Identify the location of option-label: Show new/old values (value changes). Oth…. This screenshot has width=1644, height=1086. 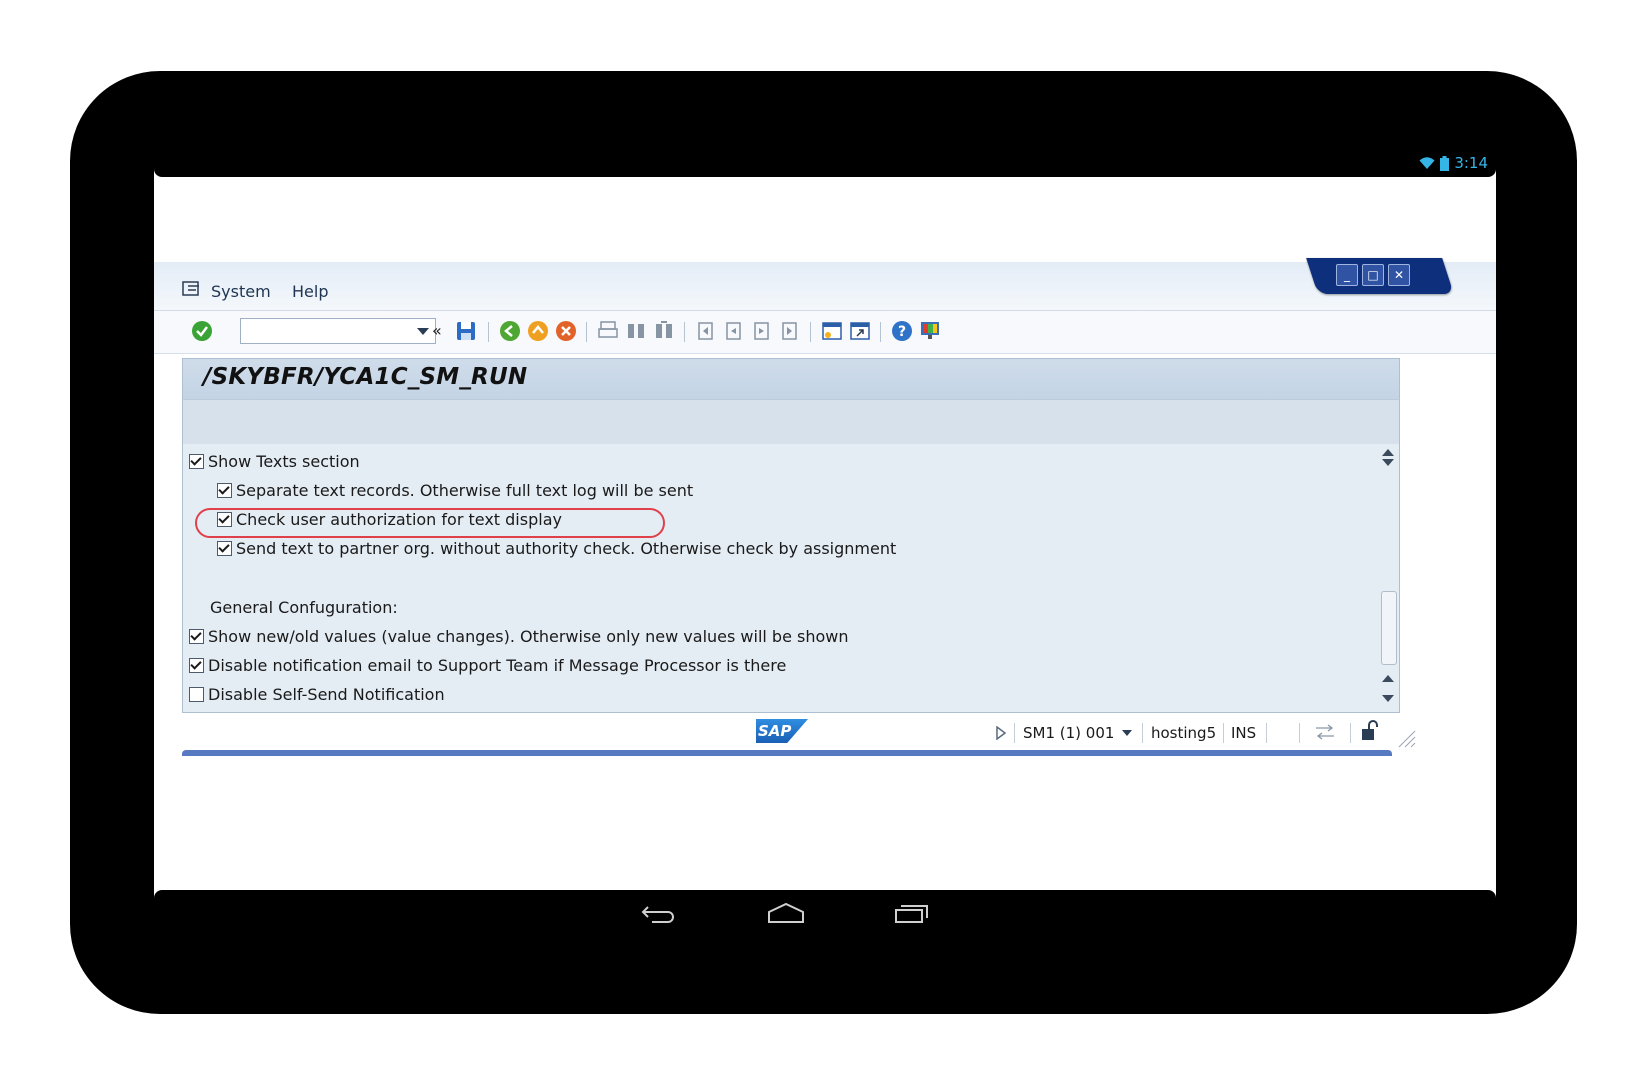
(528, 636).